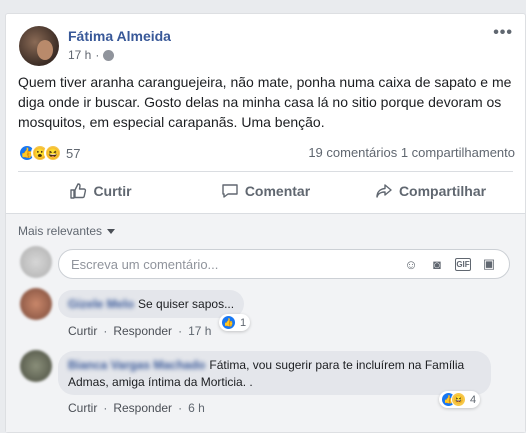 This screenshot has width=526, height=433. I want to click on post-time: 17 h, so click(79, 55).